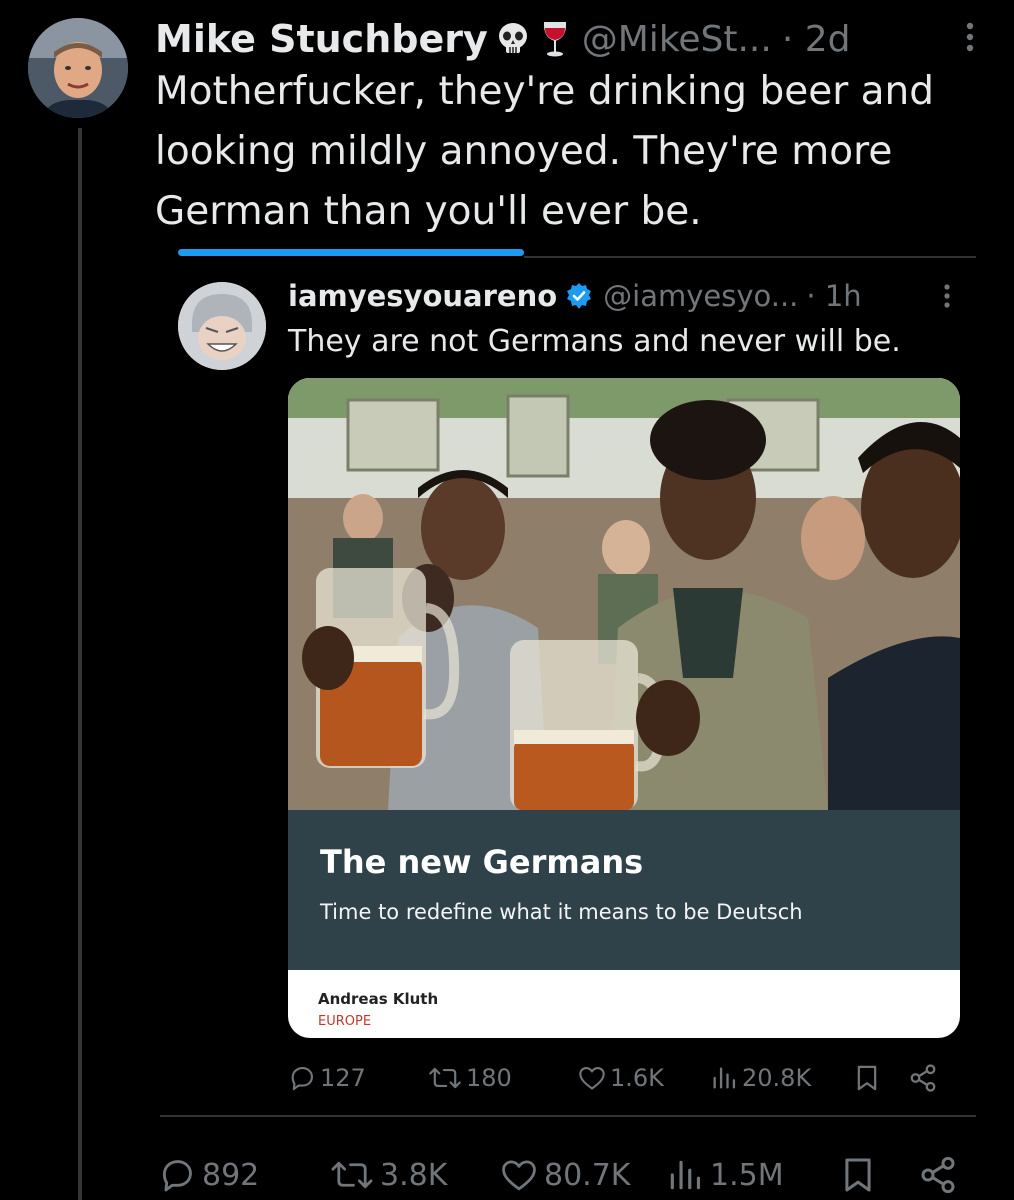  I want to click on main-views-count: 1.5M, so click(747, 1175).